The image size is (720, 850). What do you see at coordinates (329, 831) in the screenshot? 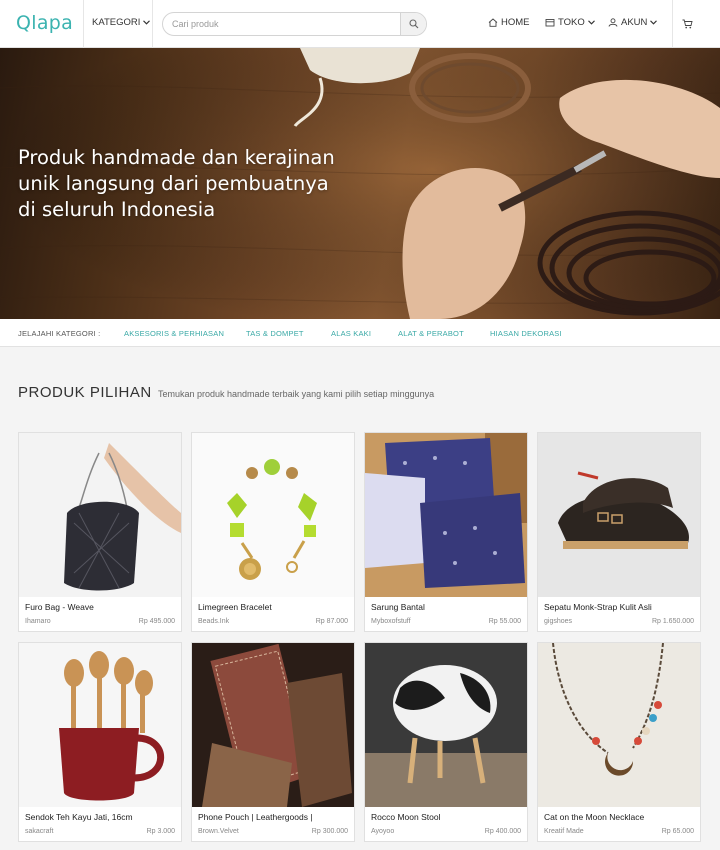
I see `product-price: Rp 300.000` at bounding box center [329, 831].